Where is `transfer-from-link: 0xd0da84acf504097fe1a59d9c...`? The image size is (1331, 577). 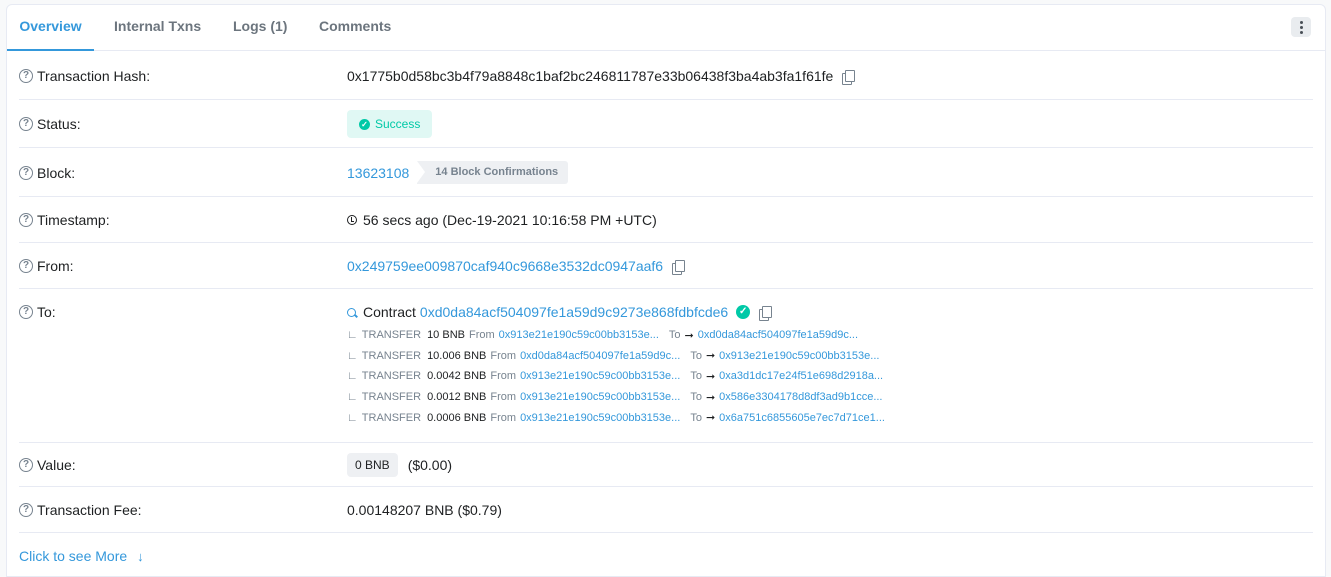
transfer-from-link: 0xd0da84acf504097fe1a59d9c... is located at coordinates (600, 356).